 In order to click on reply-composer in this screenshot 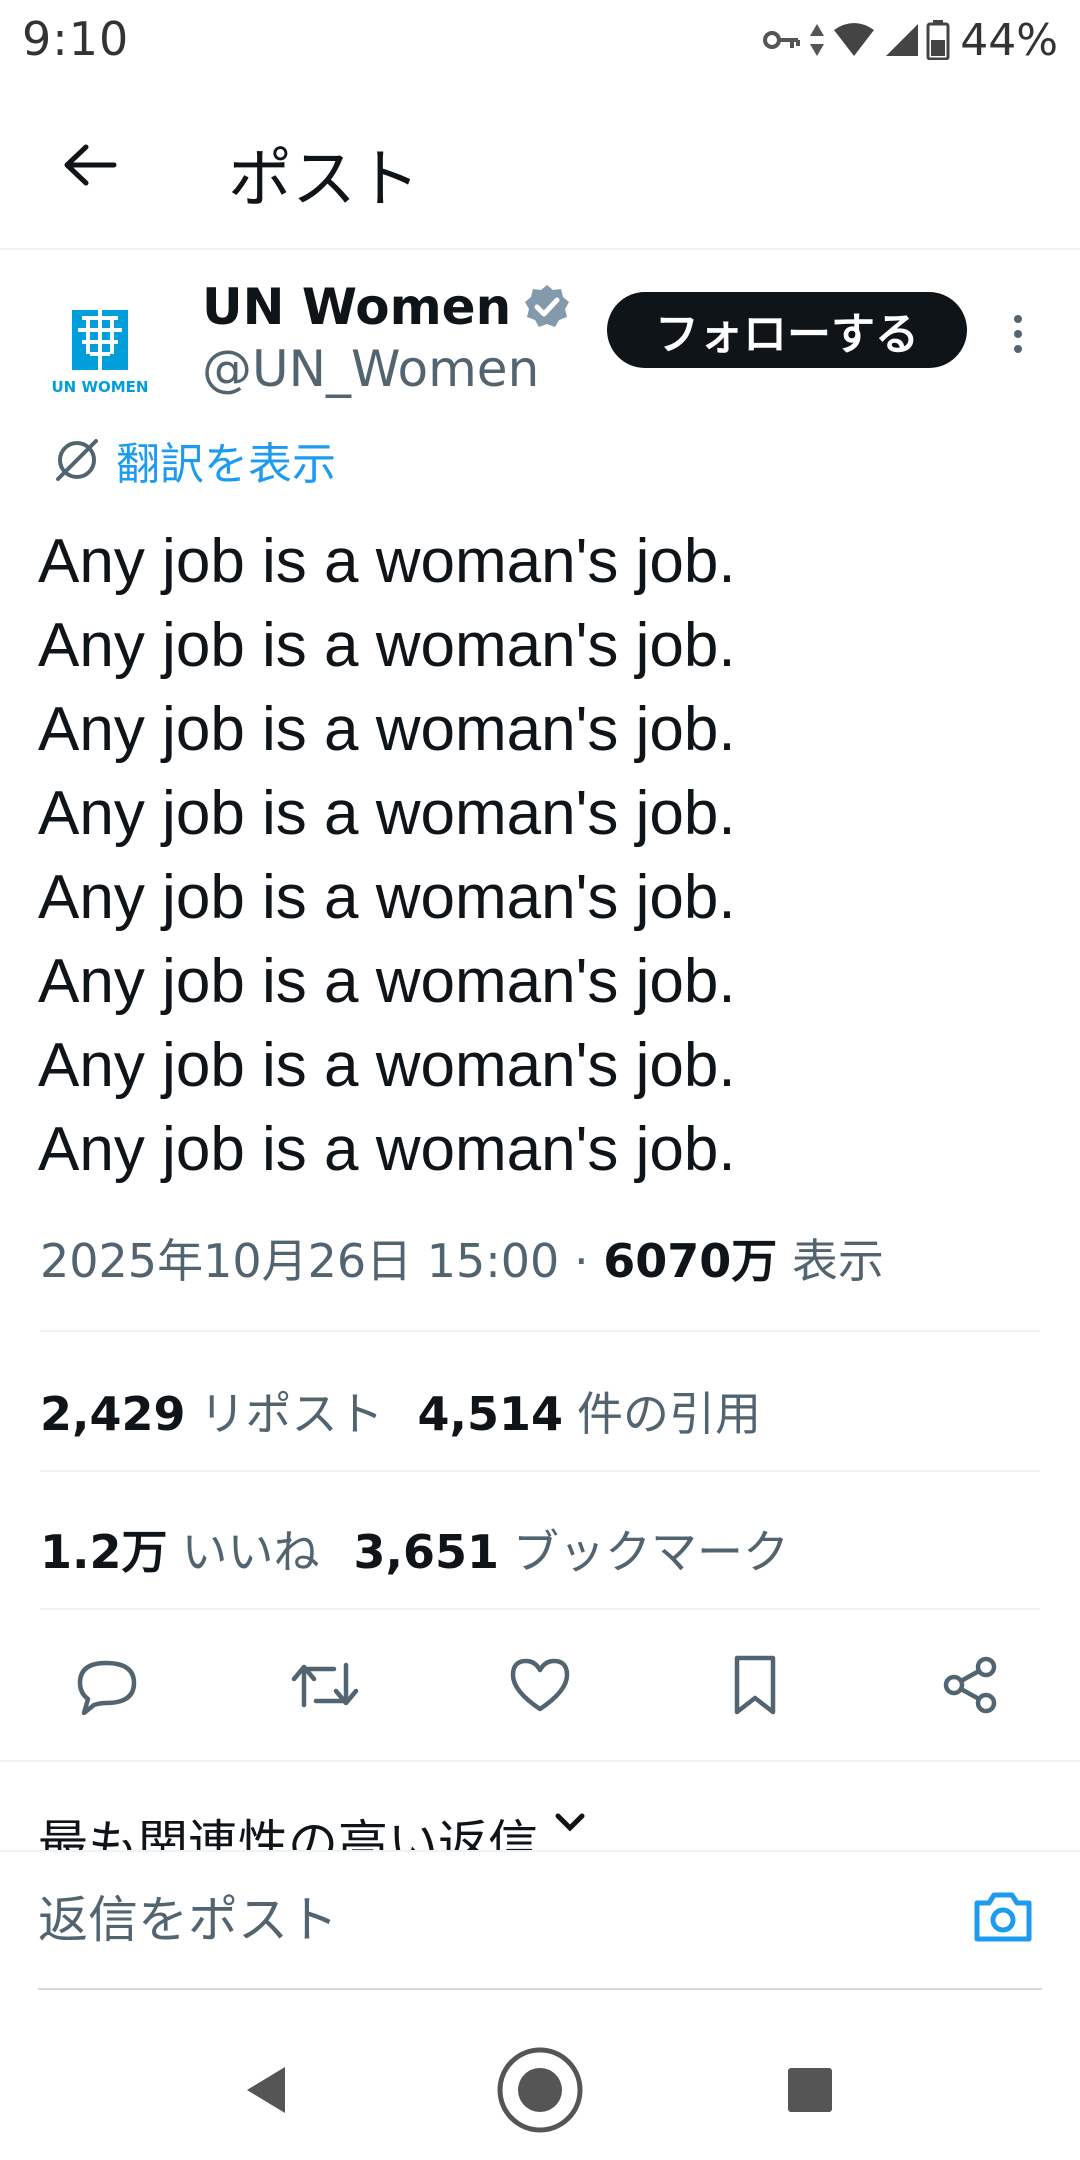, I will do `click(540, 1920)`.